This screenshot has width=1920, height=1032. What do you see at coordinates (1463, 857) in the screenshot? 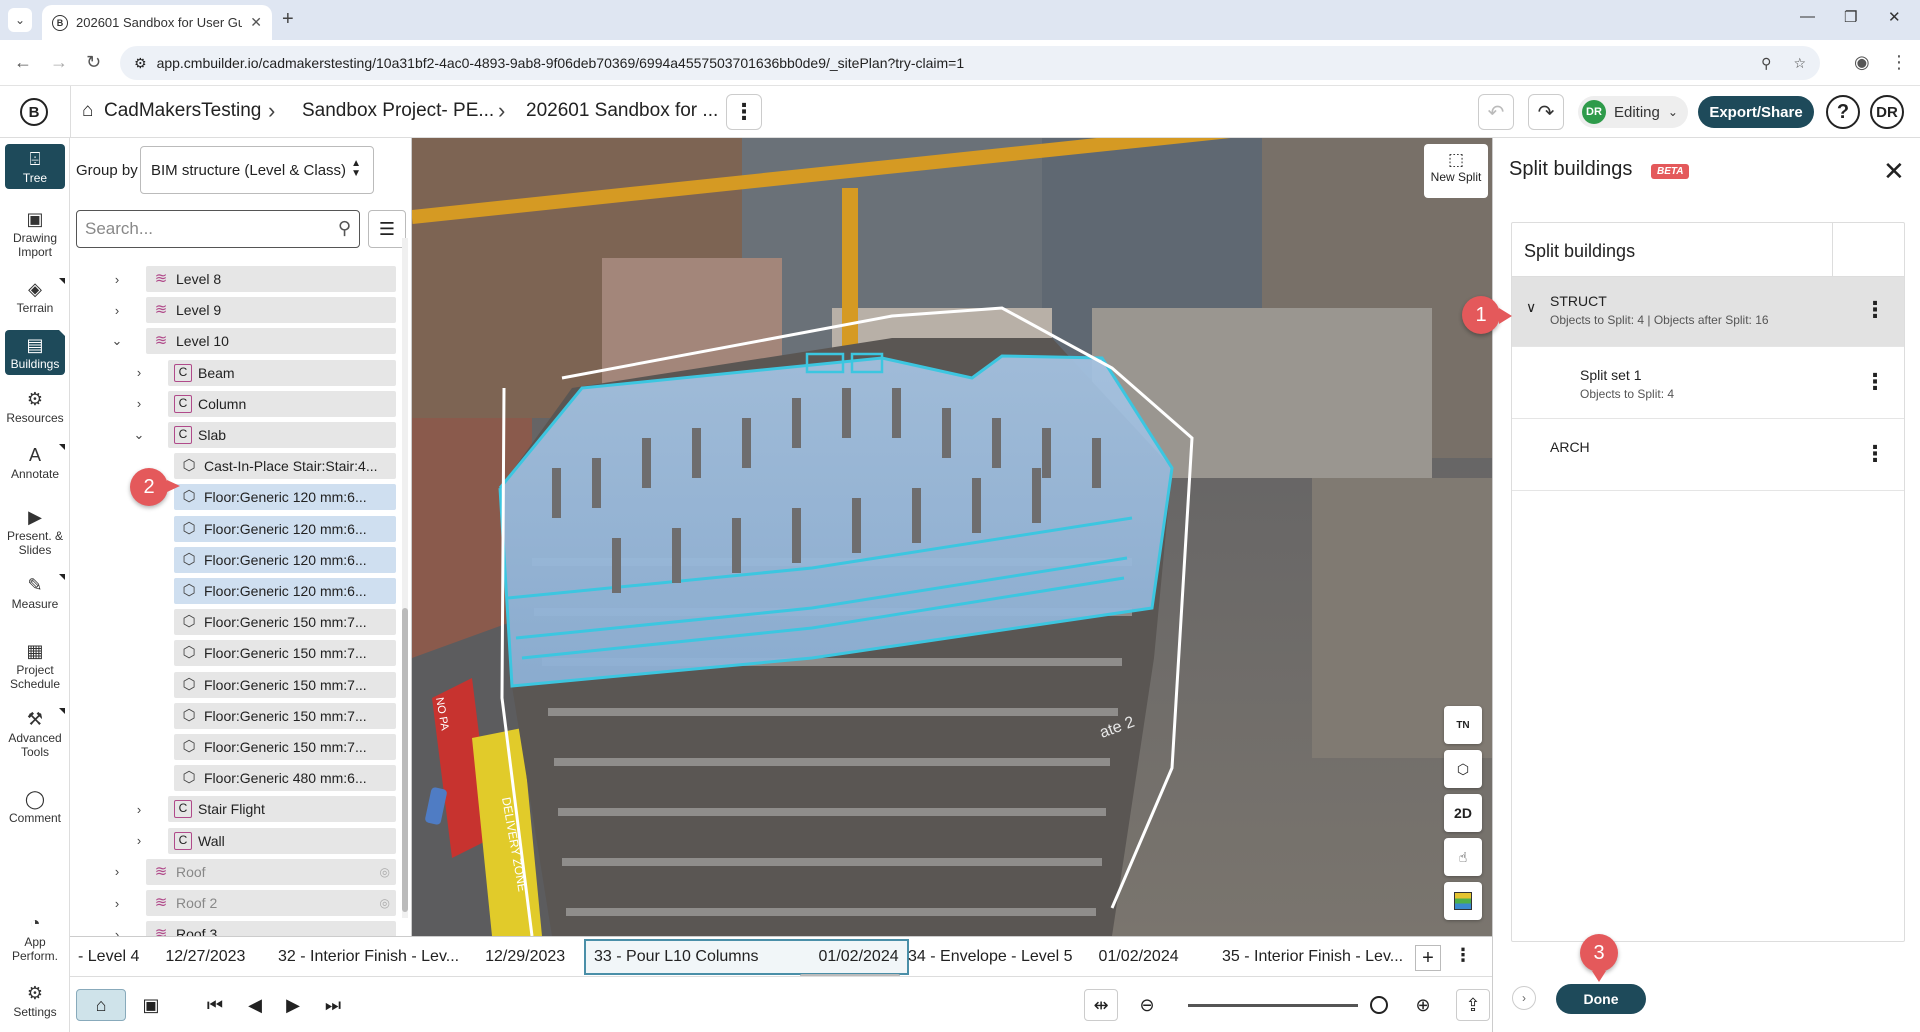
I see `navigation-mode-button: ☝` at bounding box center [1463, 857].